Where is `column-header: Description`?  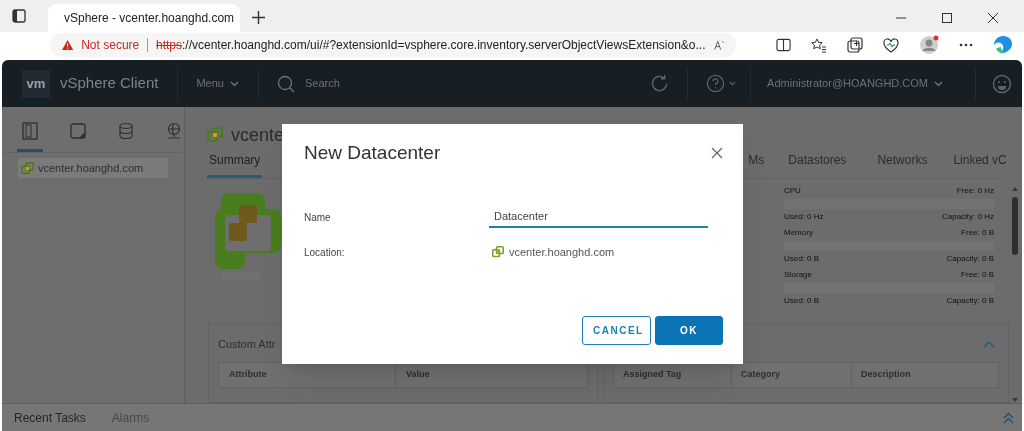 column-header: Description is located at coordinates (924, 375).